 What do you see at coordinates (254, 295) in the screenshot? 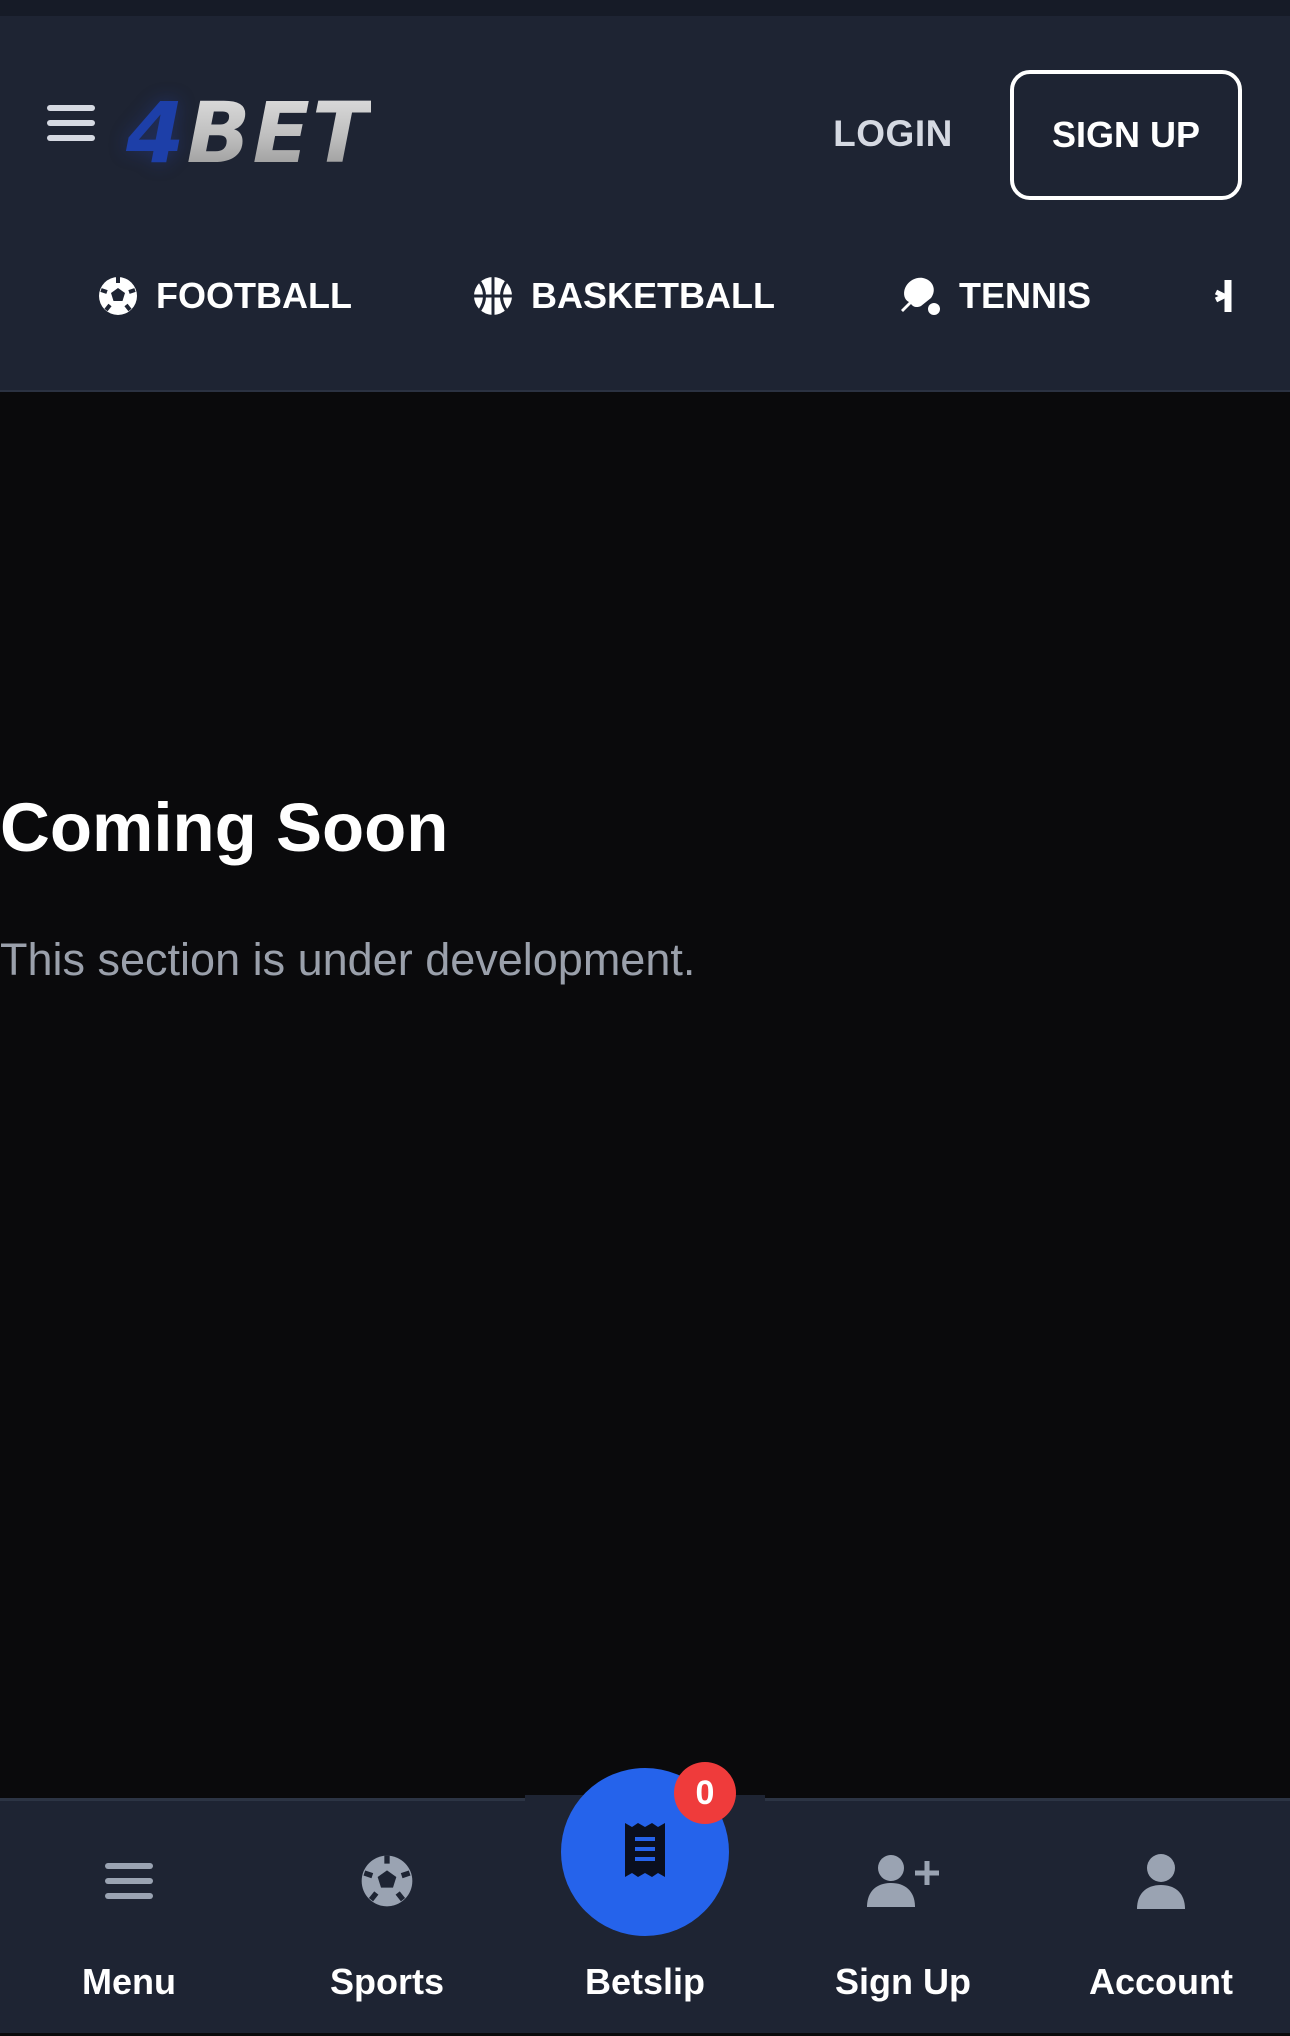
I see `tab-football-label: FOOTBALL` at bounding box center [254, 295].